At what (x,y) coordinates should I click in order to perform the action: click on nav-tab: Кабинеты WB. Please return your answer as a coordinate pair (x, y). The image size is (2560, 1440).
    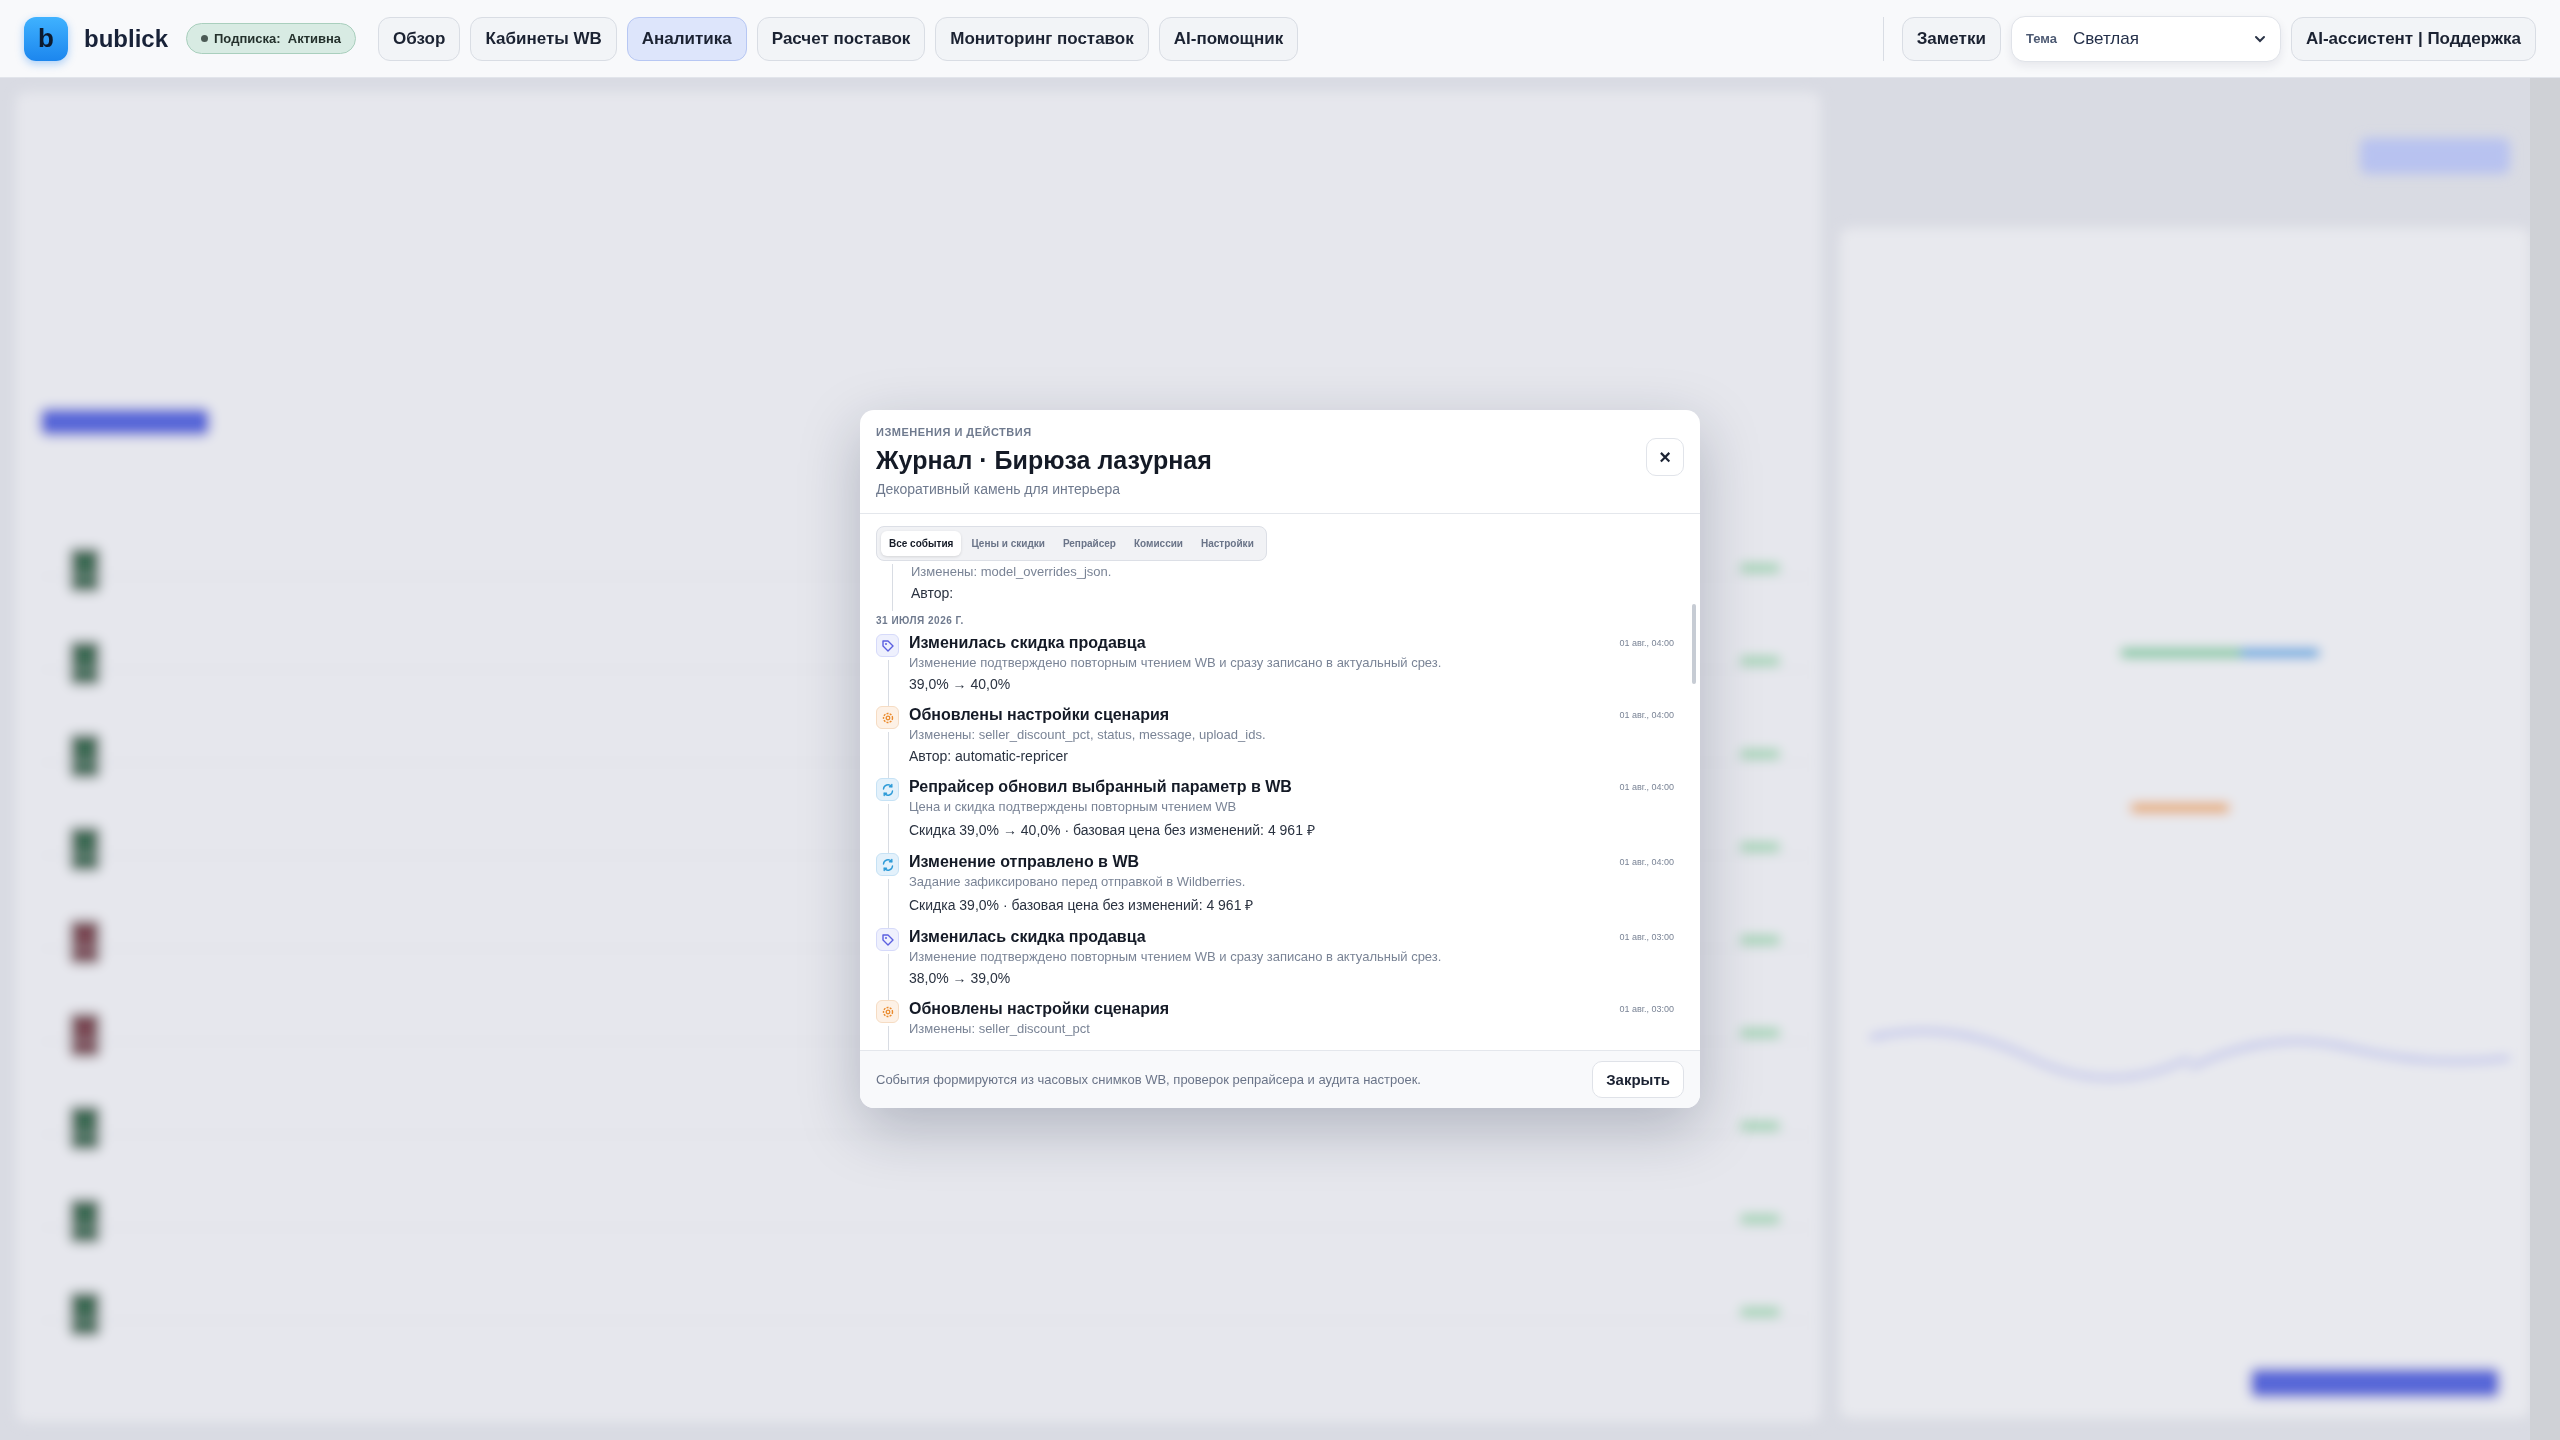
    Looking at the image, I should click on (543, 38).